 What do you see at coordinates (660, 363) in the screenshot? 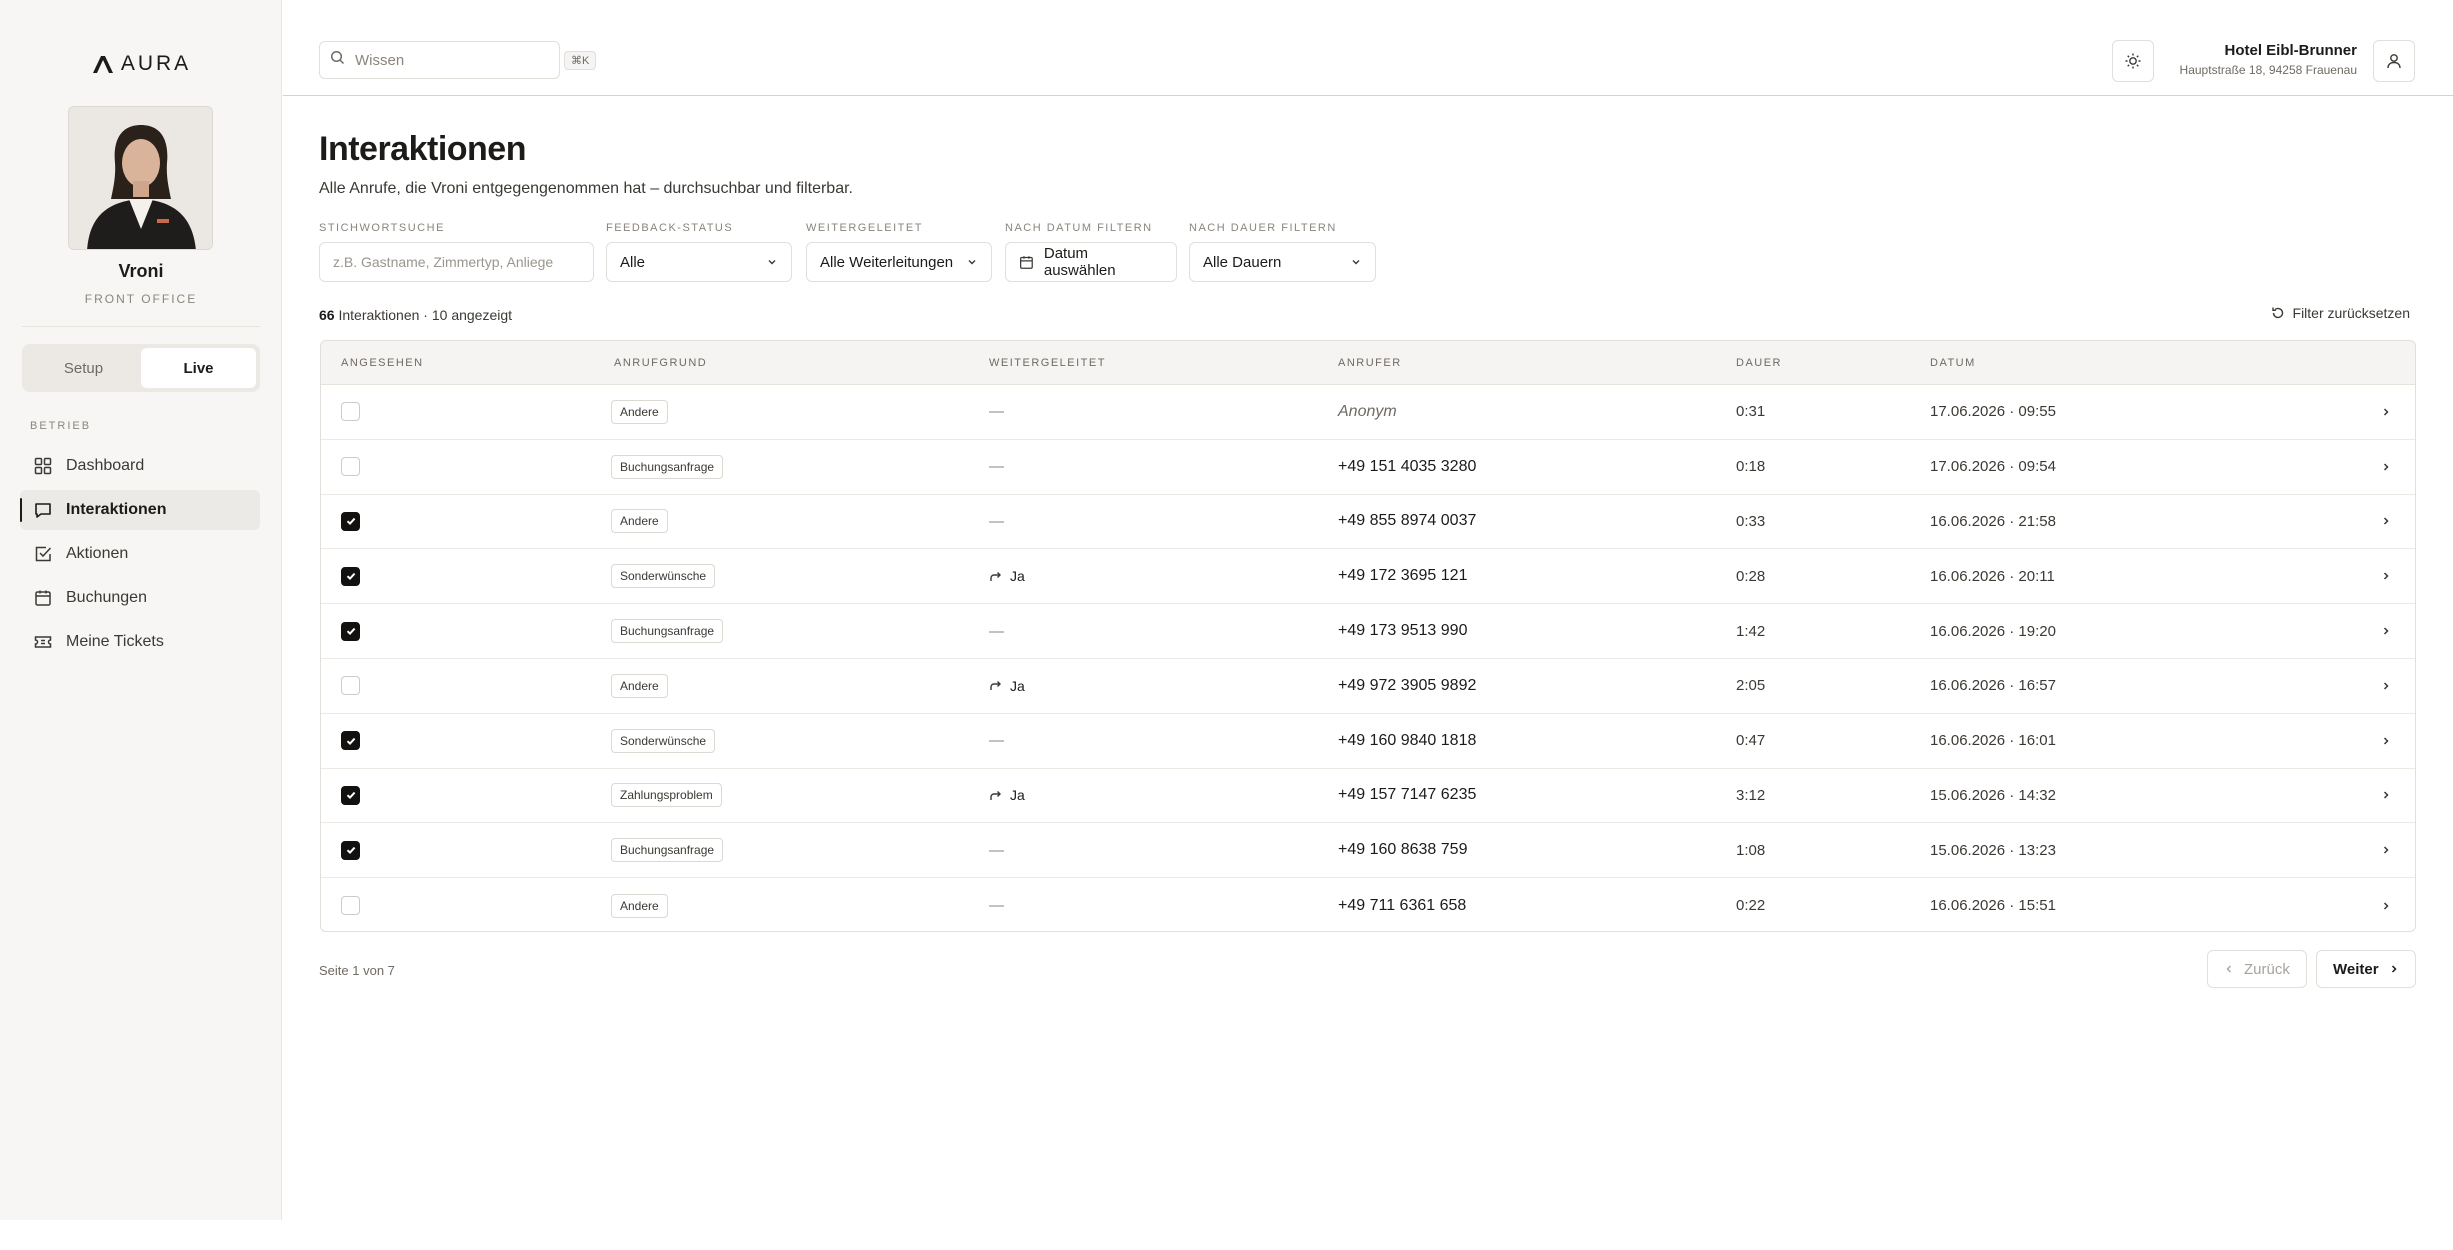
I see `column-header-reason: ANRUFGRUND` at bounding box center [660, 363].